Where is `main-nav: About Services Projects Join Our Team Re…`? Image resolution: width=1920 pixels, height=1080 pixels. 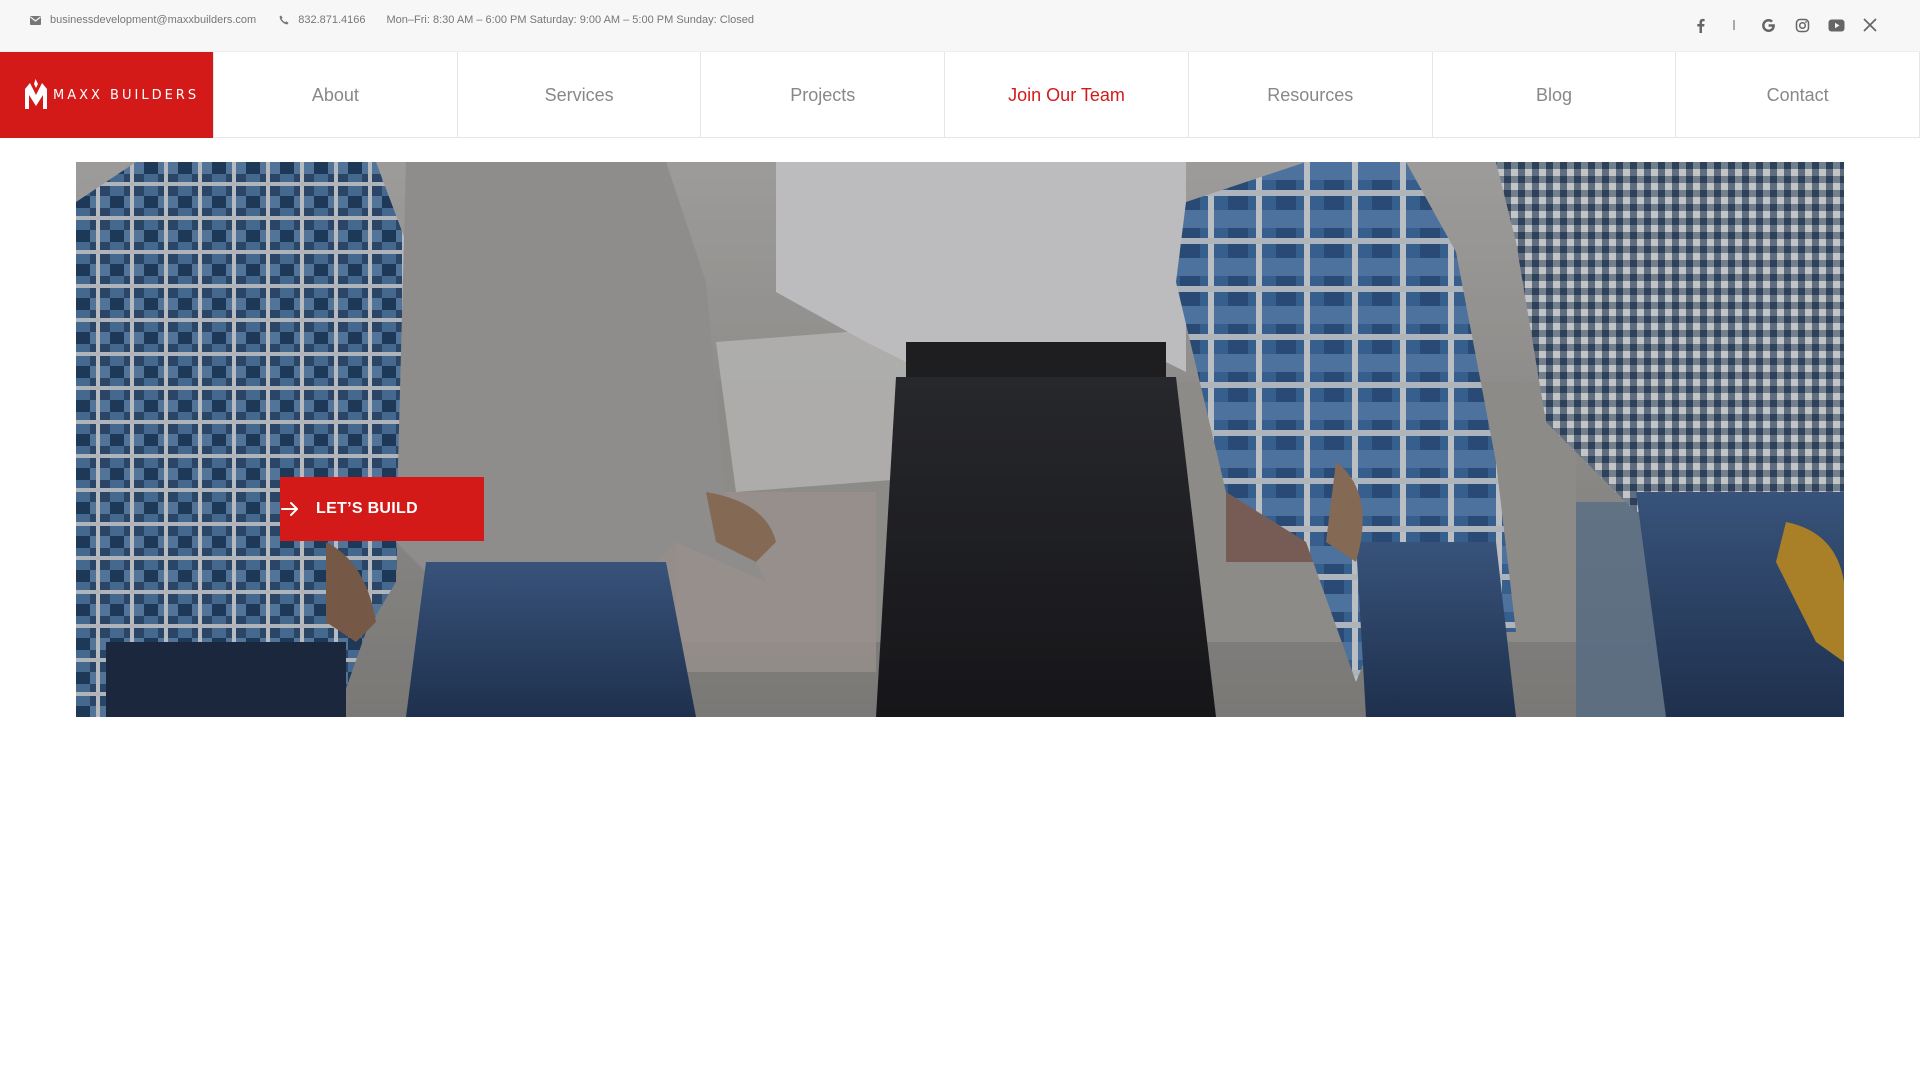
main-nav: About Services Projects Join Our Team Re… is located at coordinates (1066, 95).